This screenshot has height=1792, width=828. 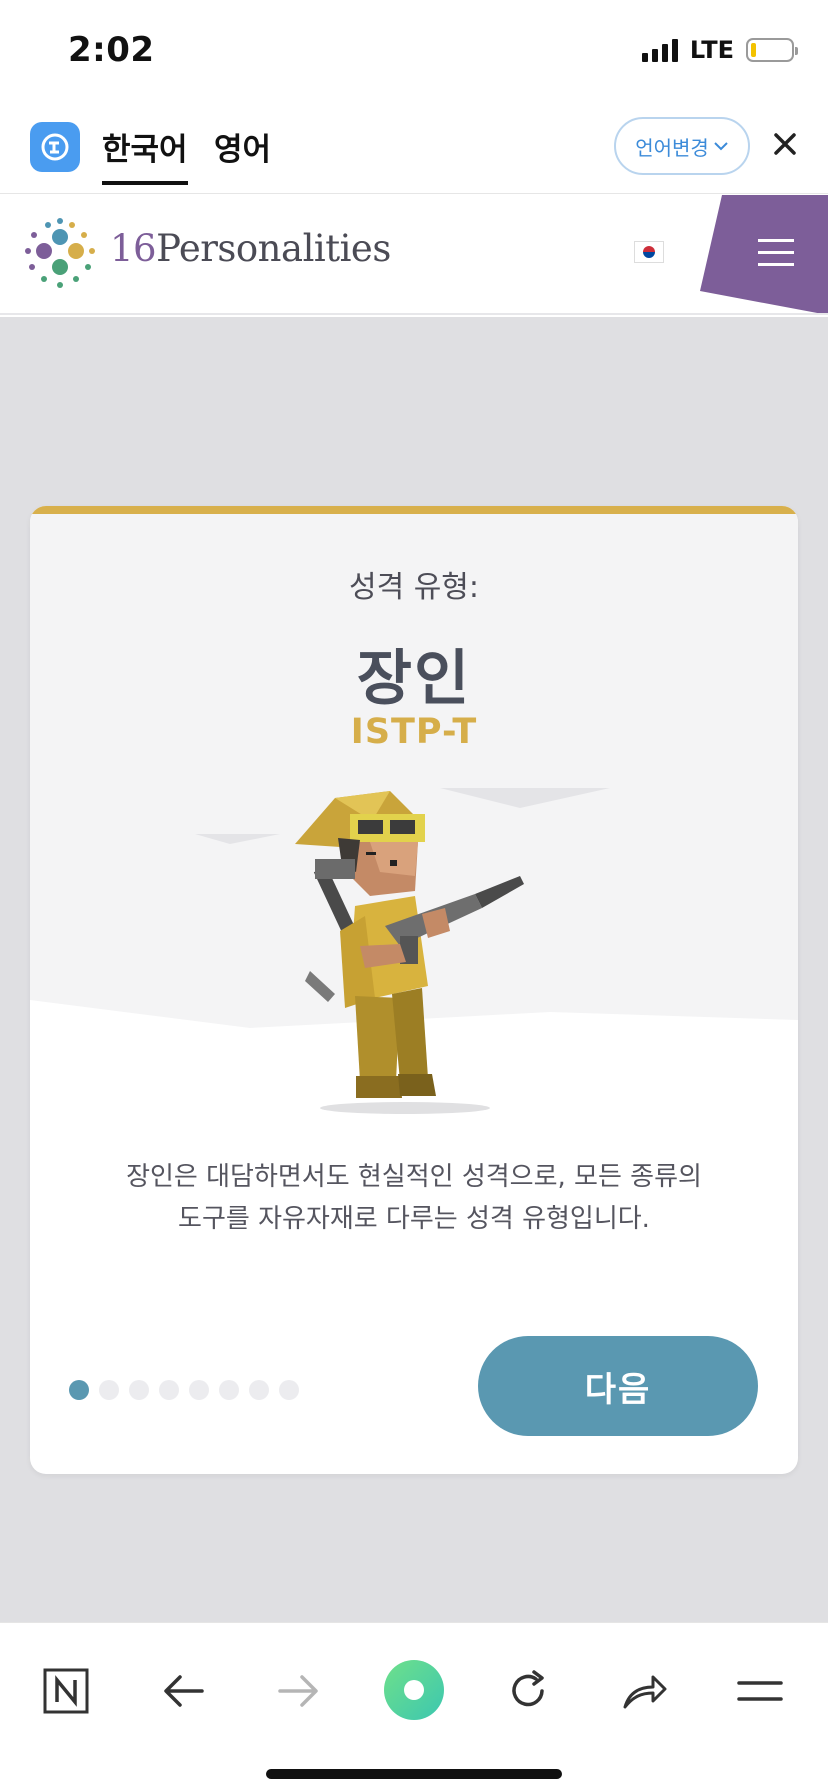 I want to click on status-time: 2:02, so click(x=111, y=50).